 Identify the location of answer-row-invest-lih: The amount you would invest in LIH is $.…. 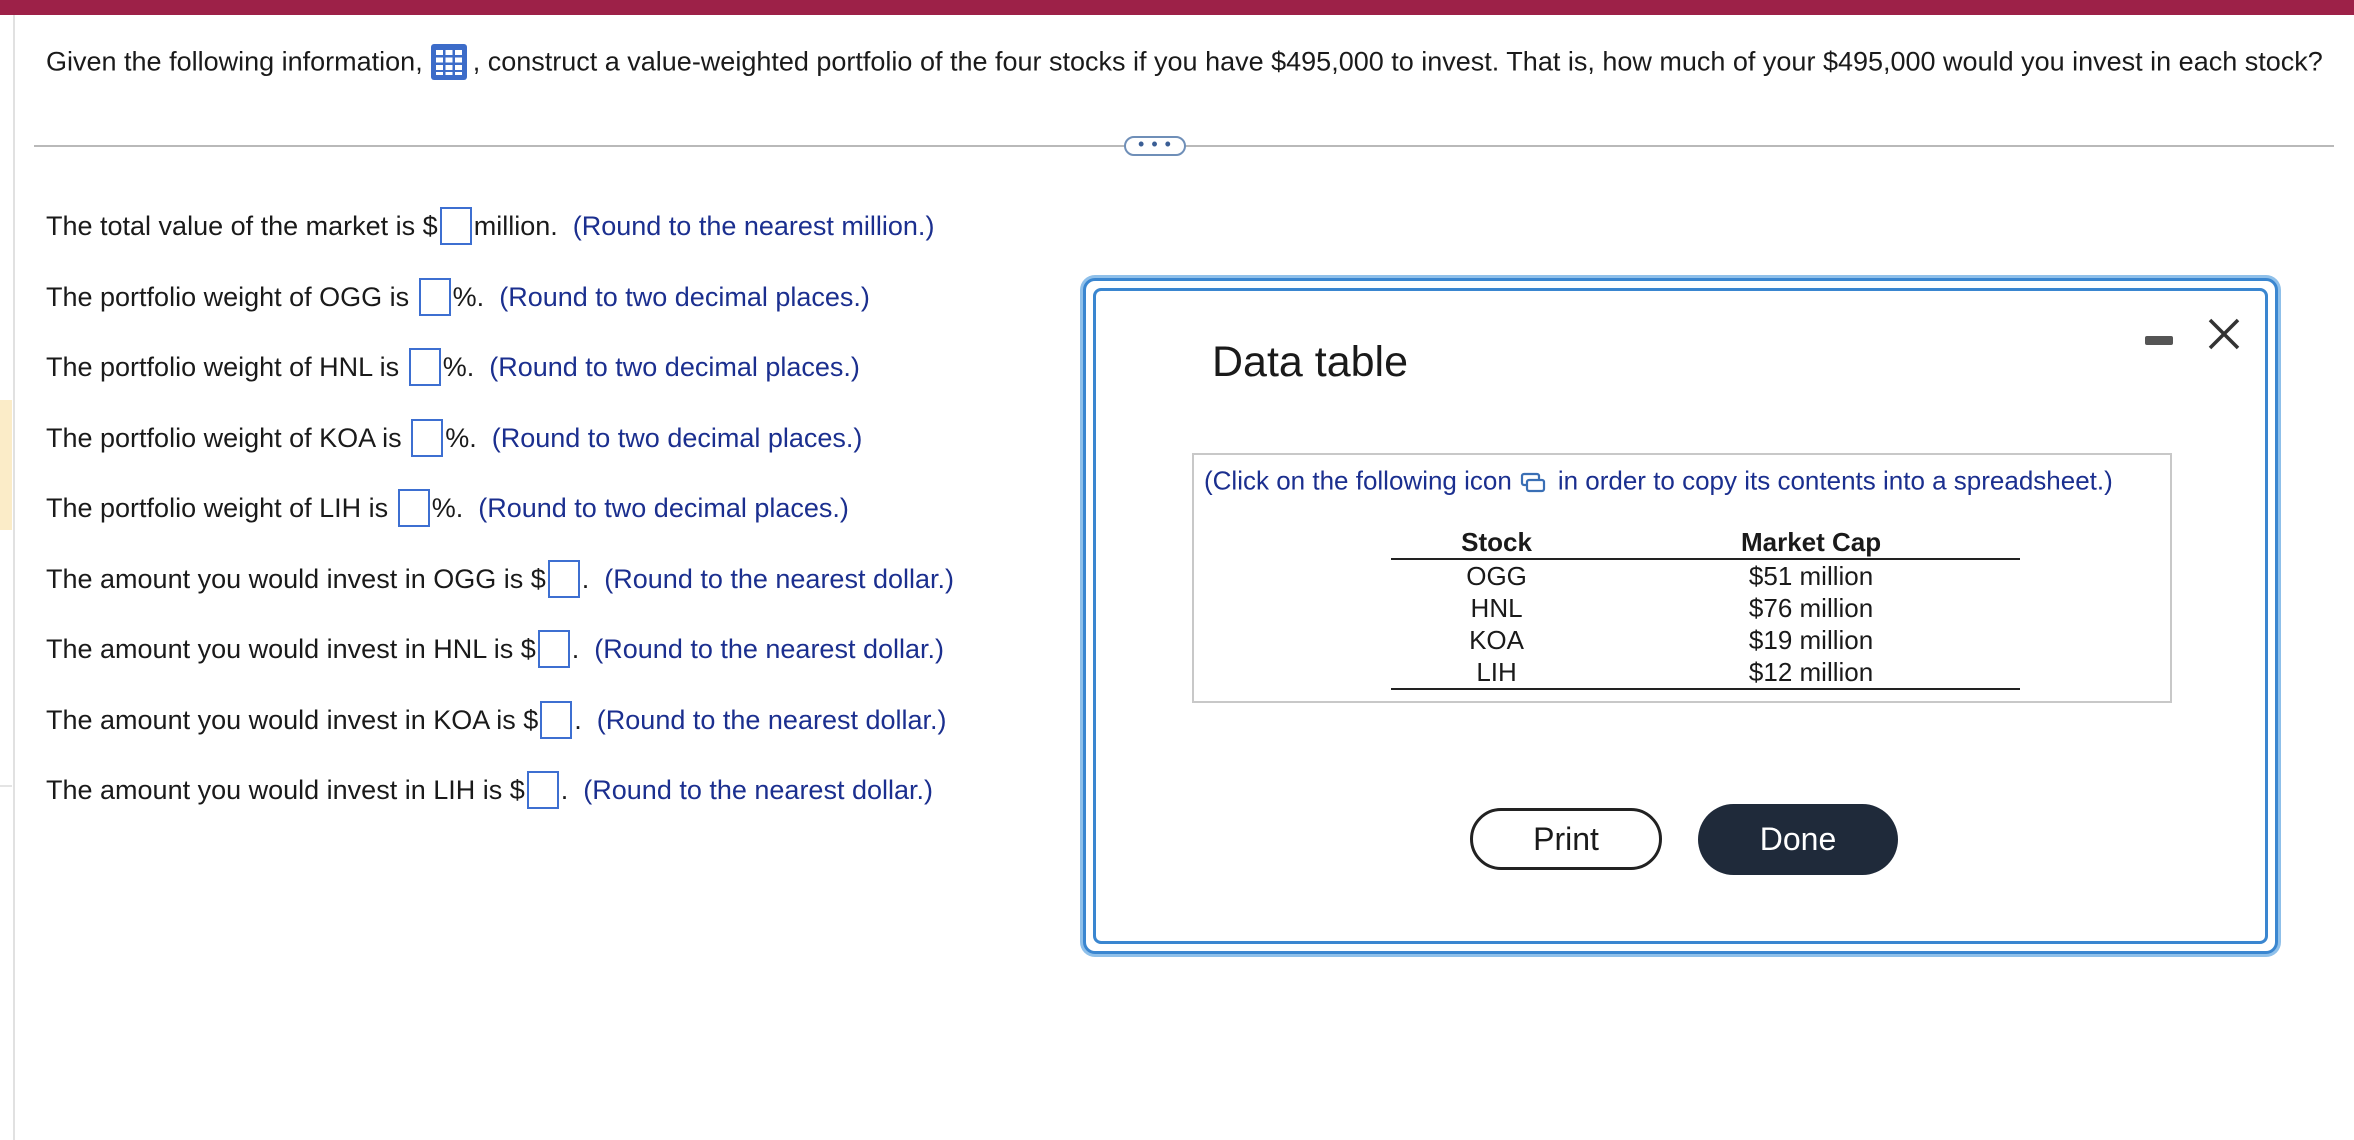
(489, 788).